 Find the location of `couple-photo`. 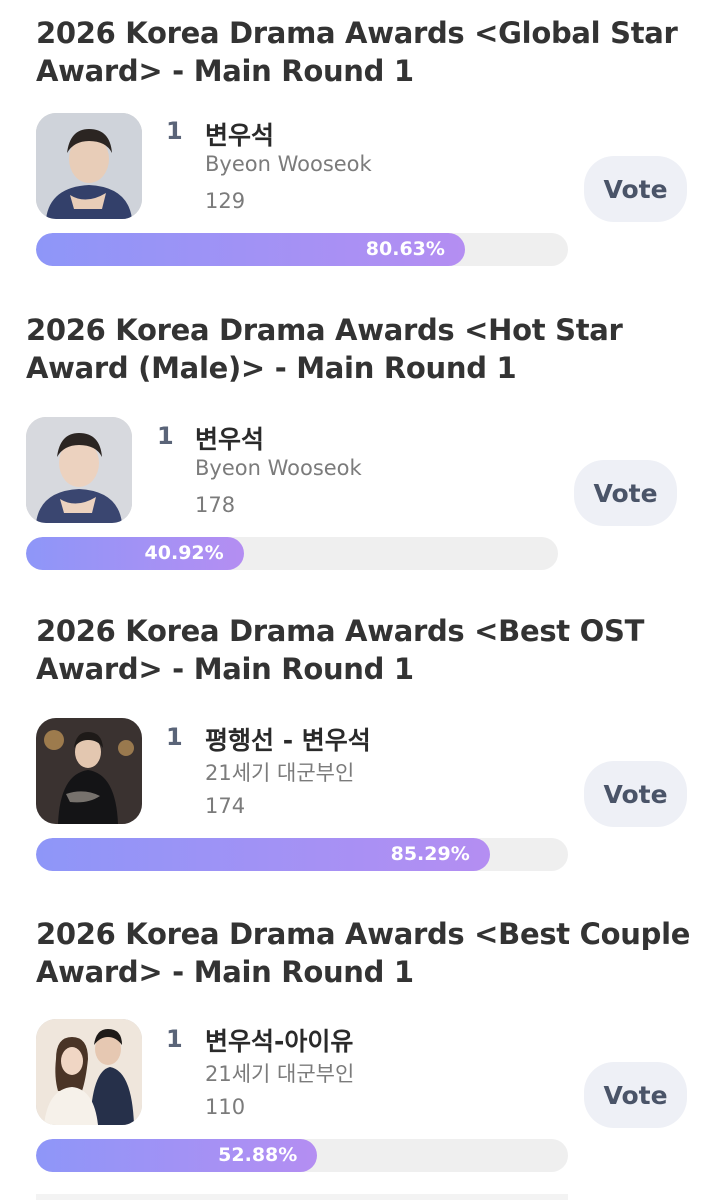

couple-photo is located at coordinates (89, 1072).